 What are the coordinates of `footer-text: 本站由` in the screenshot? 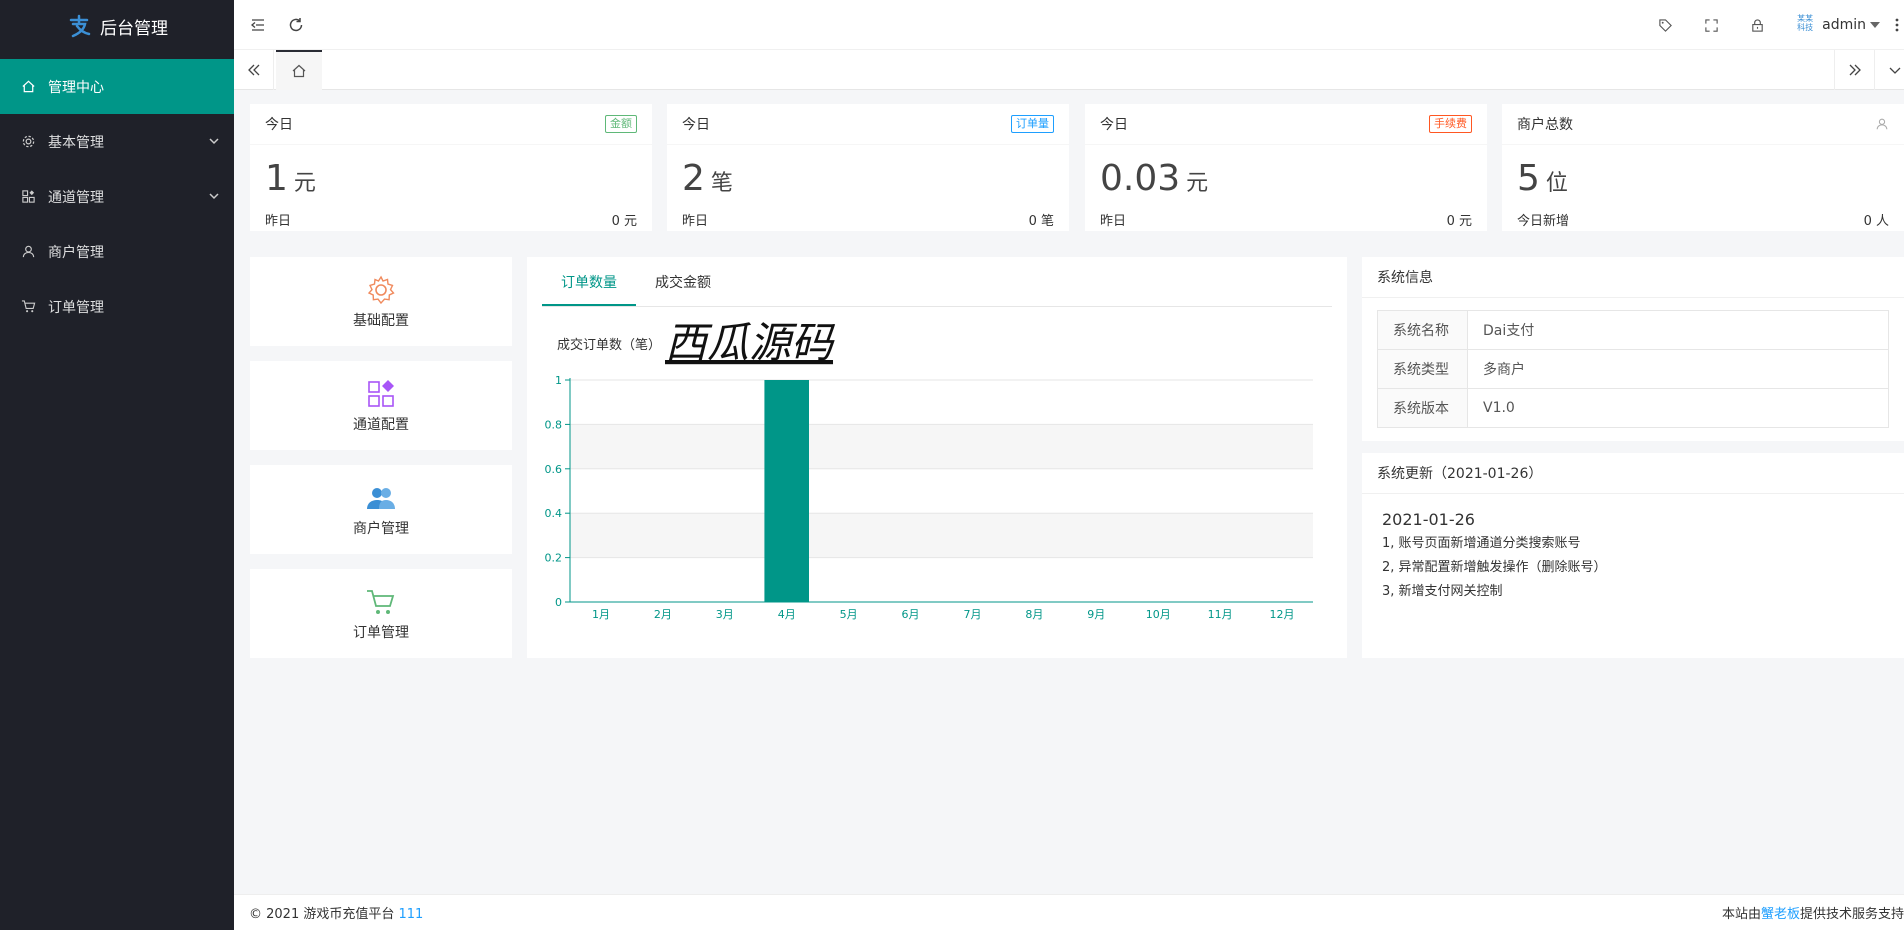 It's located at (1741, 914).